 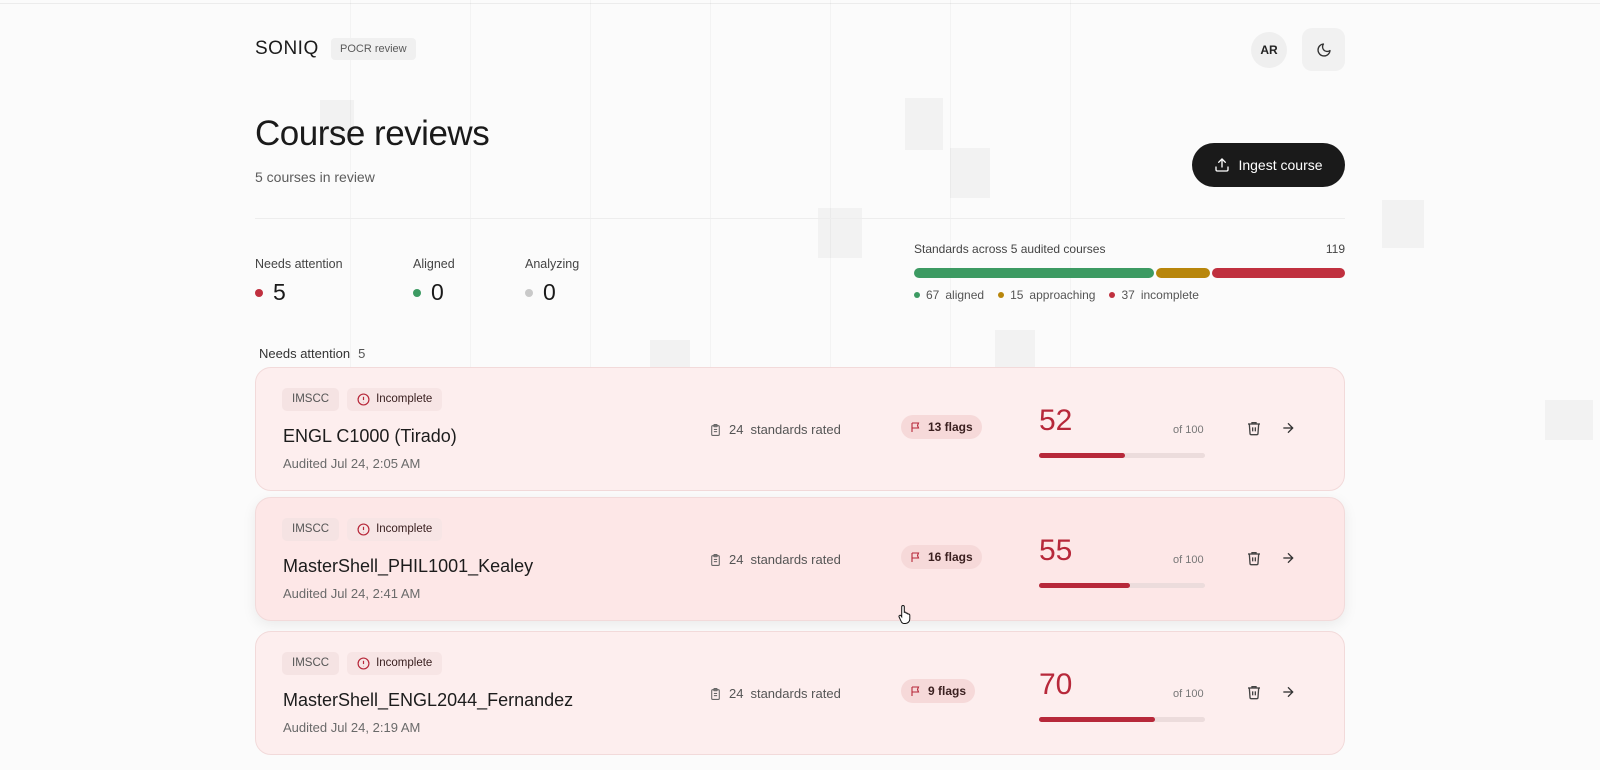 I want to click on section-heading: Needs attention 5, so click(x=312, y=353).